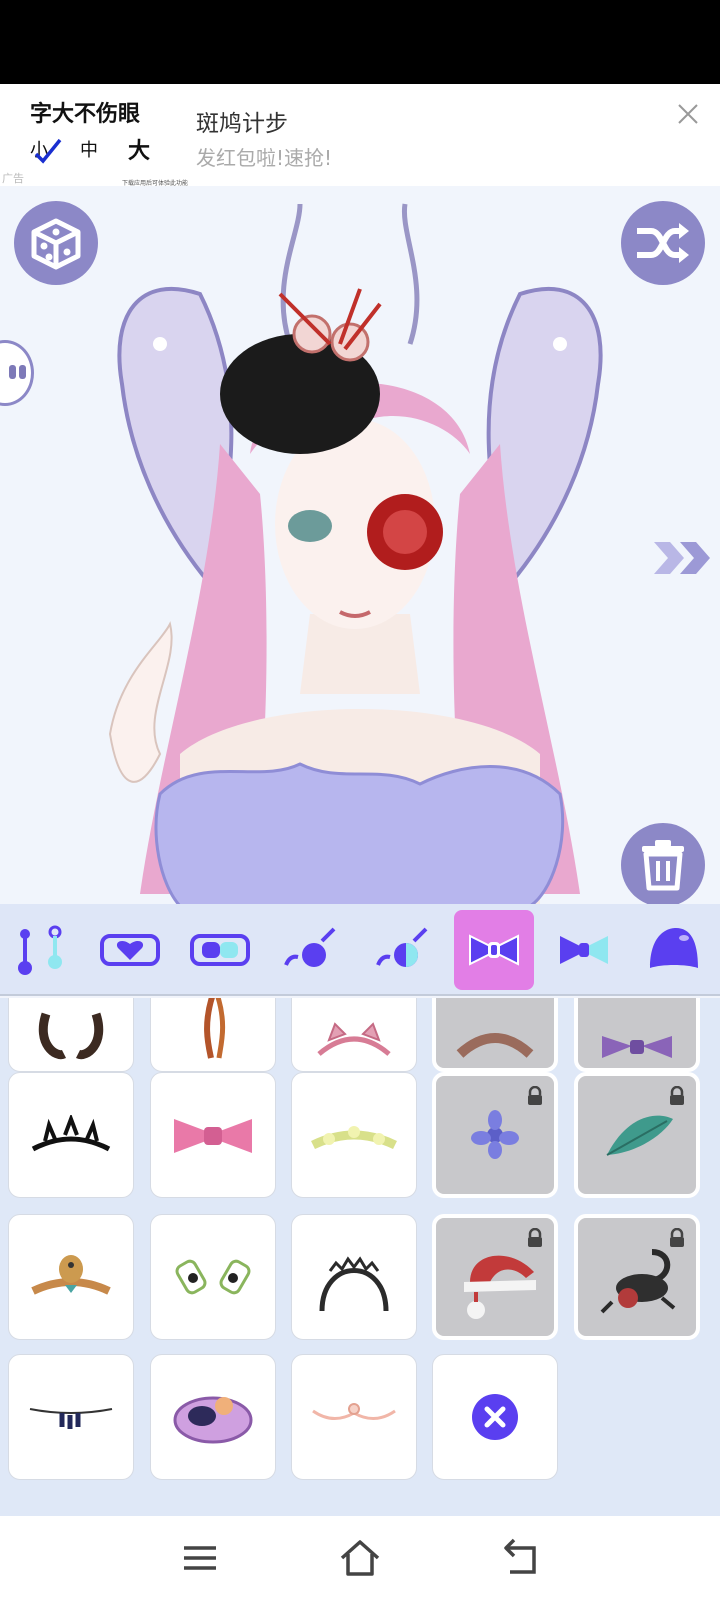  I want to click on item-cat-ear-headband, so click(354, 1035).